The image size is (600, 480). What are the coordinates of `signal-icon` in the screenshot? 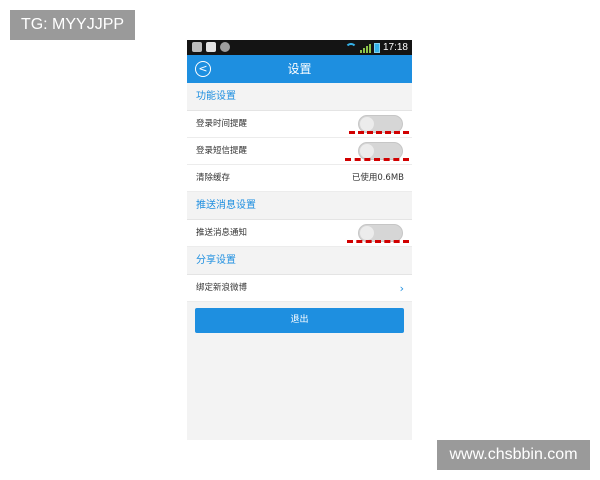 It's located at (365, 48).